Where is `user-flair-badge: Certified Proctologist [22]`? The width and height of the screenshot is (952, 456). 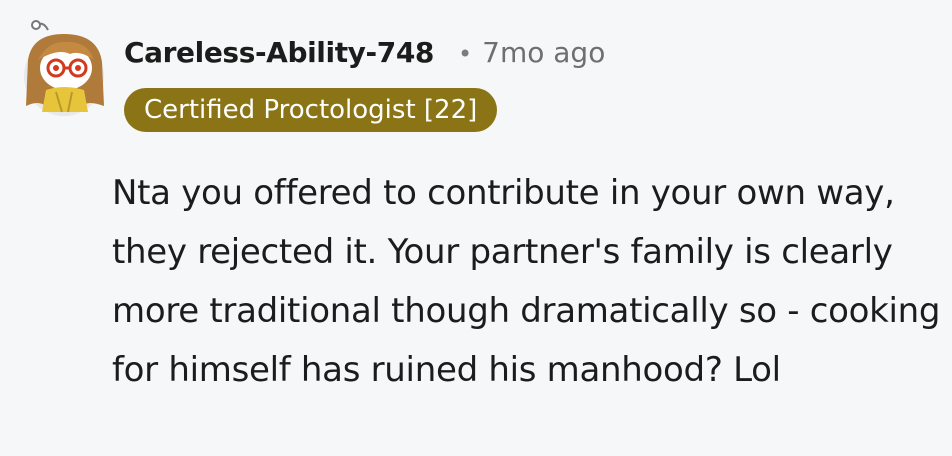
user-flair-badge: Certified Proctologist [22] is located at coordinates (311, 110).